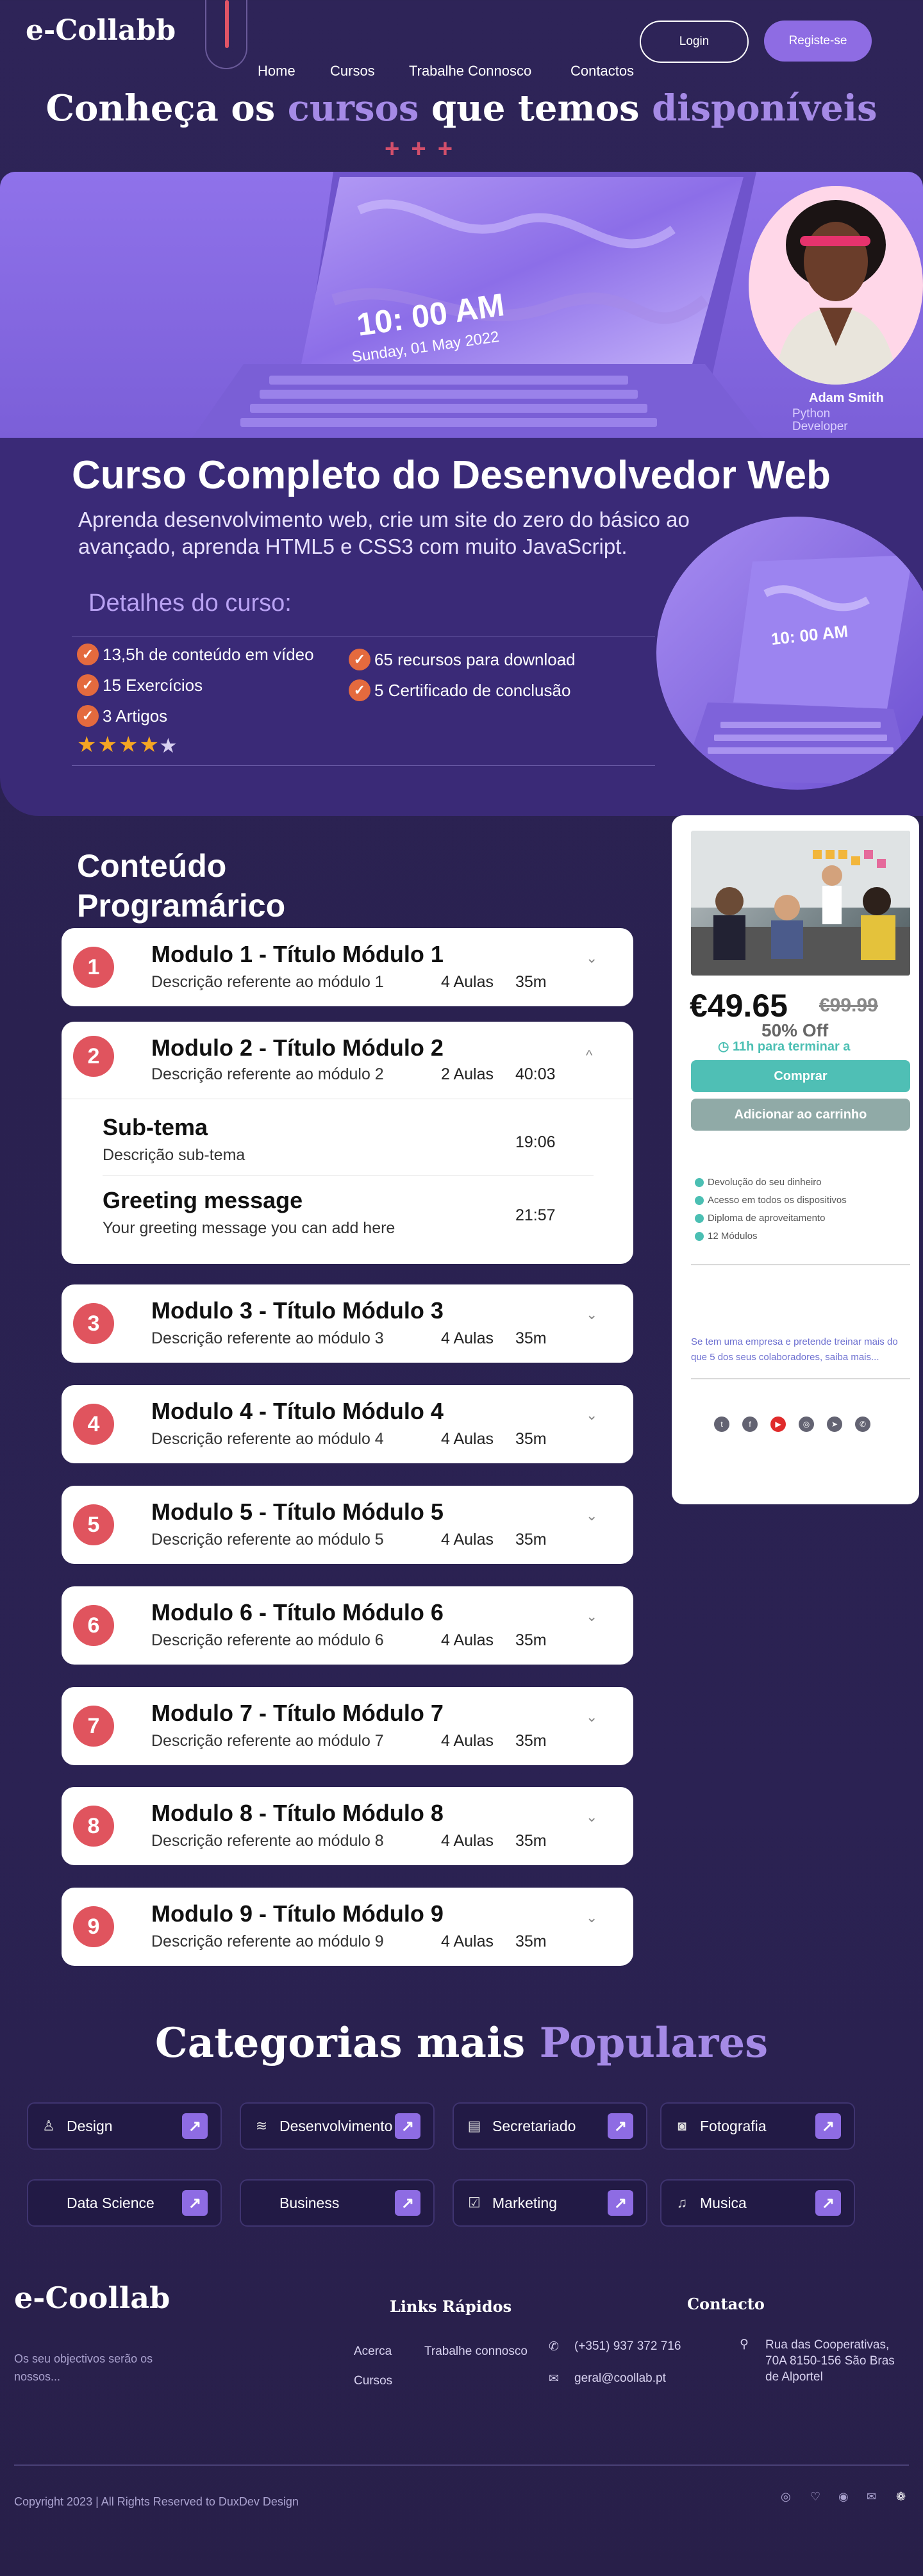  What do you see at coordinates (758, 2126) in the screenshot?
I see `category-fotografia: ◙ Fotografia ↗` at bounding box center [758, 2126].